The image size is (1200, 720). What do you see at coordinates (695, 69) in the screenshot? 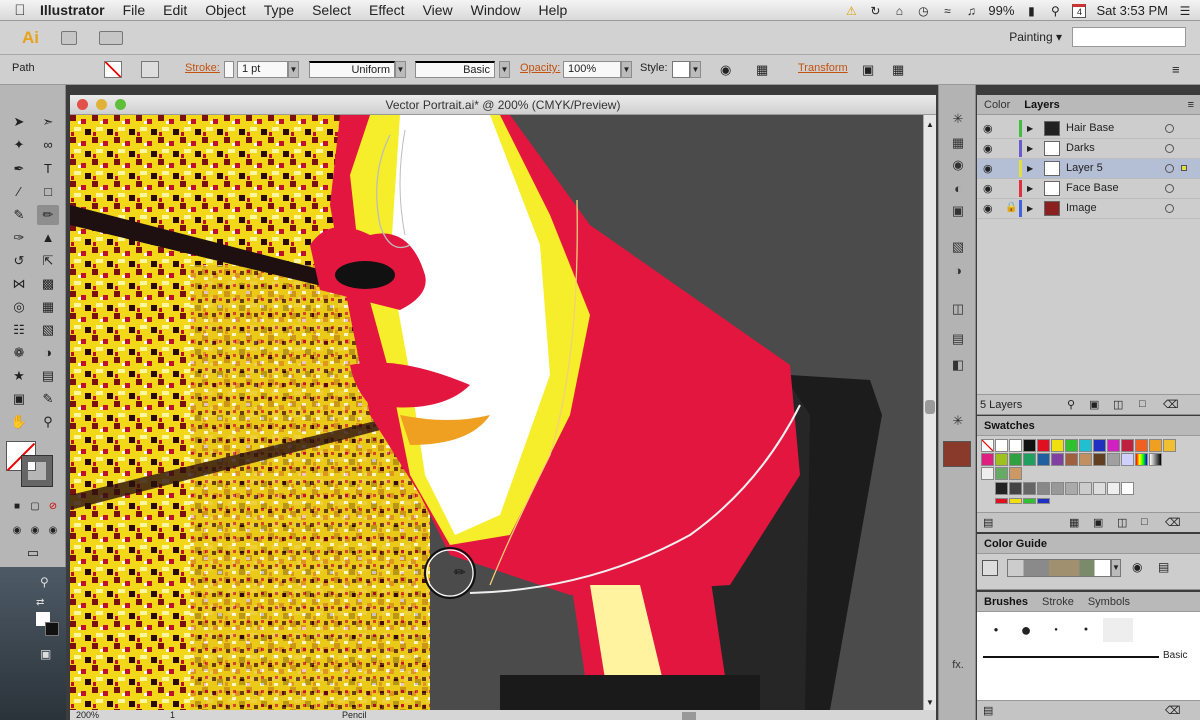
I see `style-dropdown: ▼` at bounding box center [695, 69].